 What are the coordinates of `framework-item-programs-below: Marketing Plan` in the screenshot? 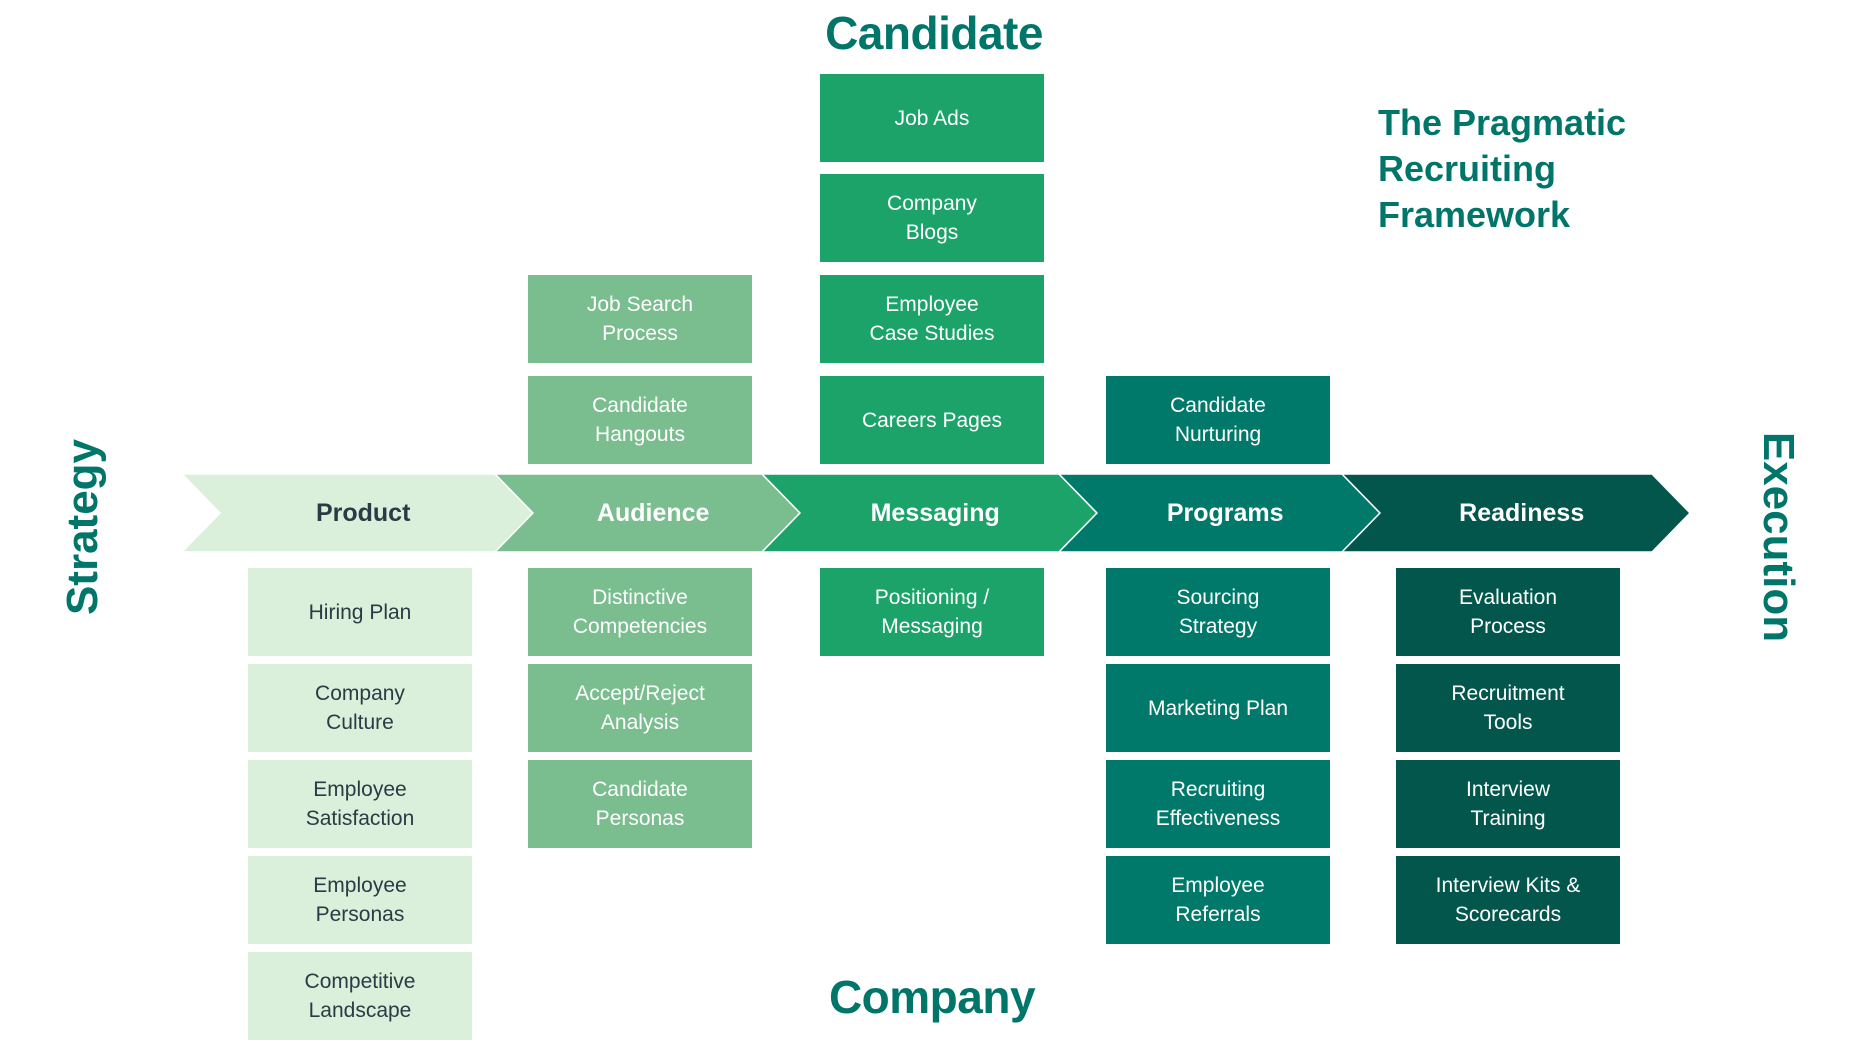 It's located at (1218, 708).